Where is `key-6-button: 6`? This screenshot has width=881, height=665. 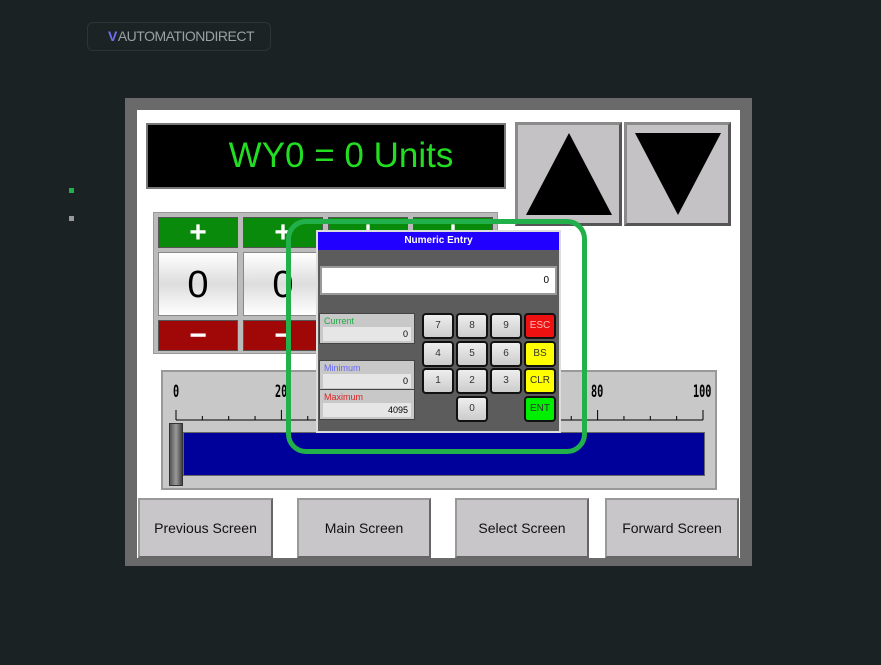 key-6-button: 6 is located at coordinates (506, 353).